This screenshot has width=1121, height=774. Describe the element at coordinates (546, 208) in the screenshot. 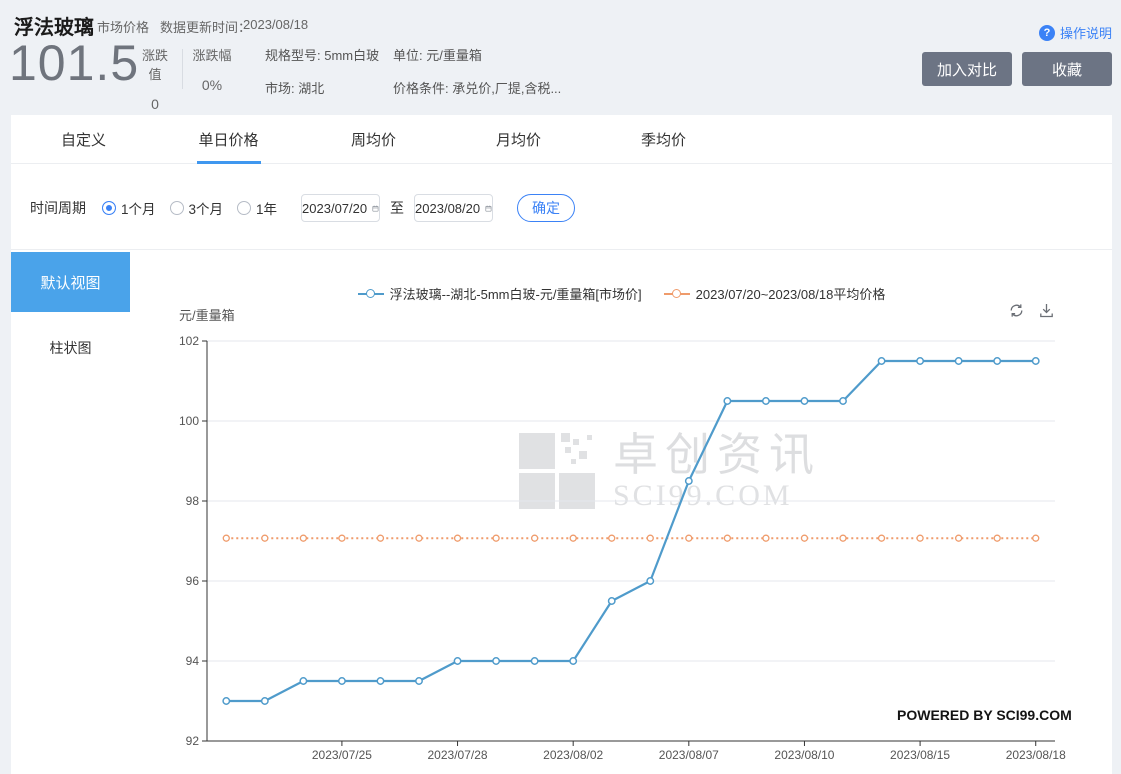

I see `confirm-button: 确定` at that location.